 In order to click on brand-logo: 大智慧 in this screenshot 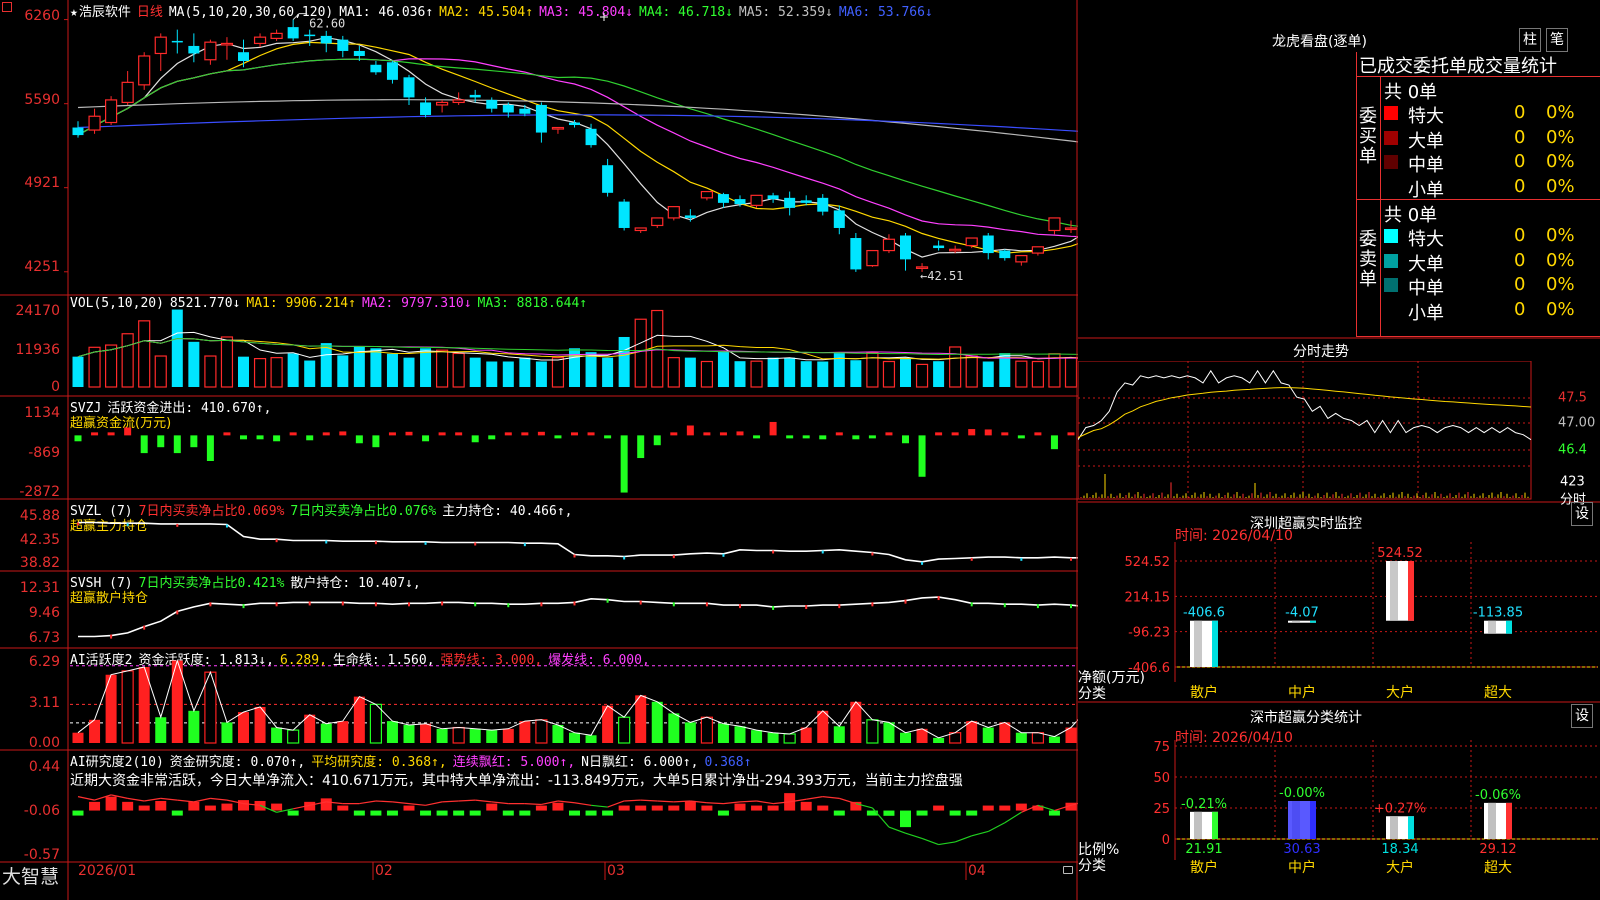, I will do `click(31, 877)`.